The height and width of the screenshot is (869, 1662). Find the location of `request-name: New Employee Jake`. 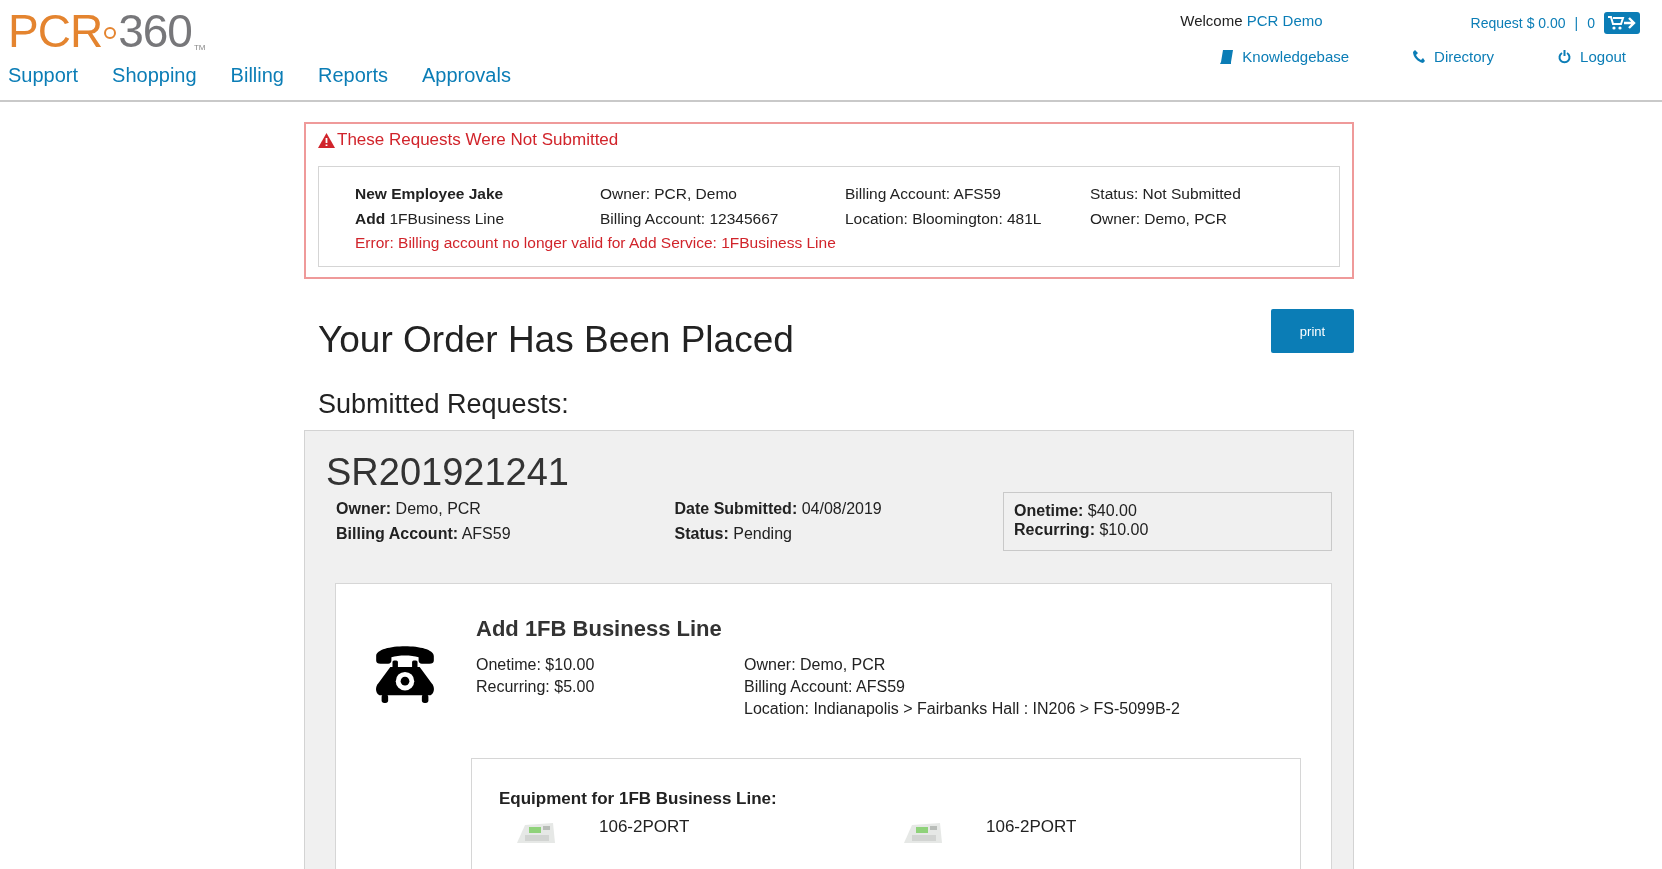

request-name: New Employee Jake is located at coordinates (430, 194).